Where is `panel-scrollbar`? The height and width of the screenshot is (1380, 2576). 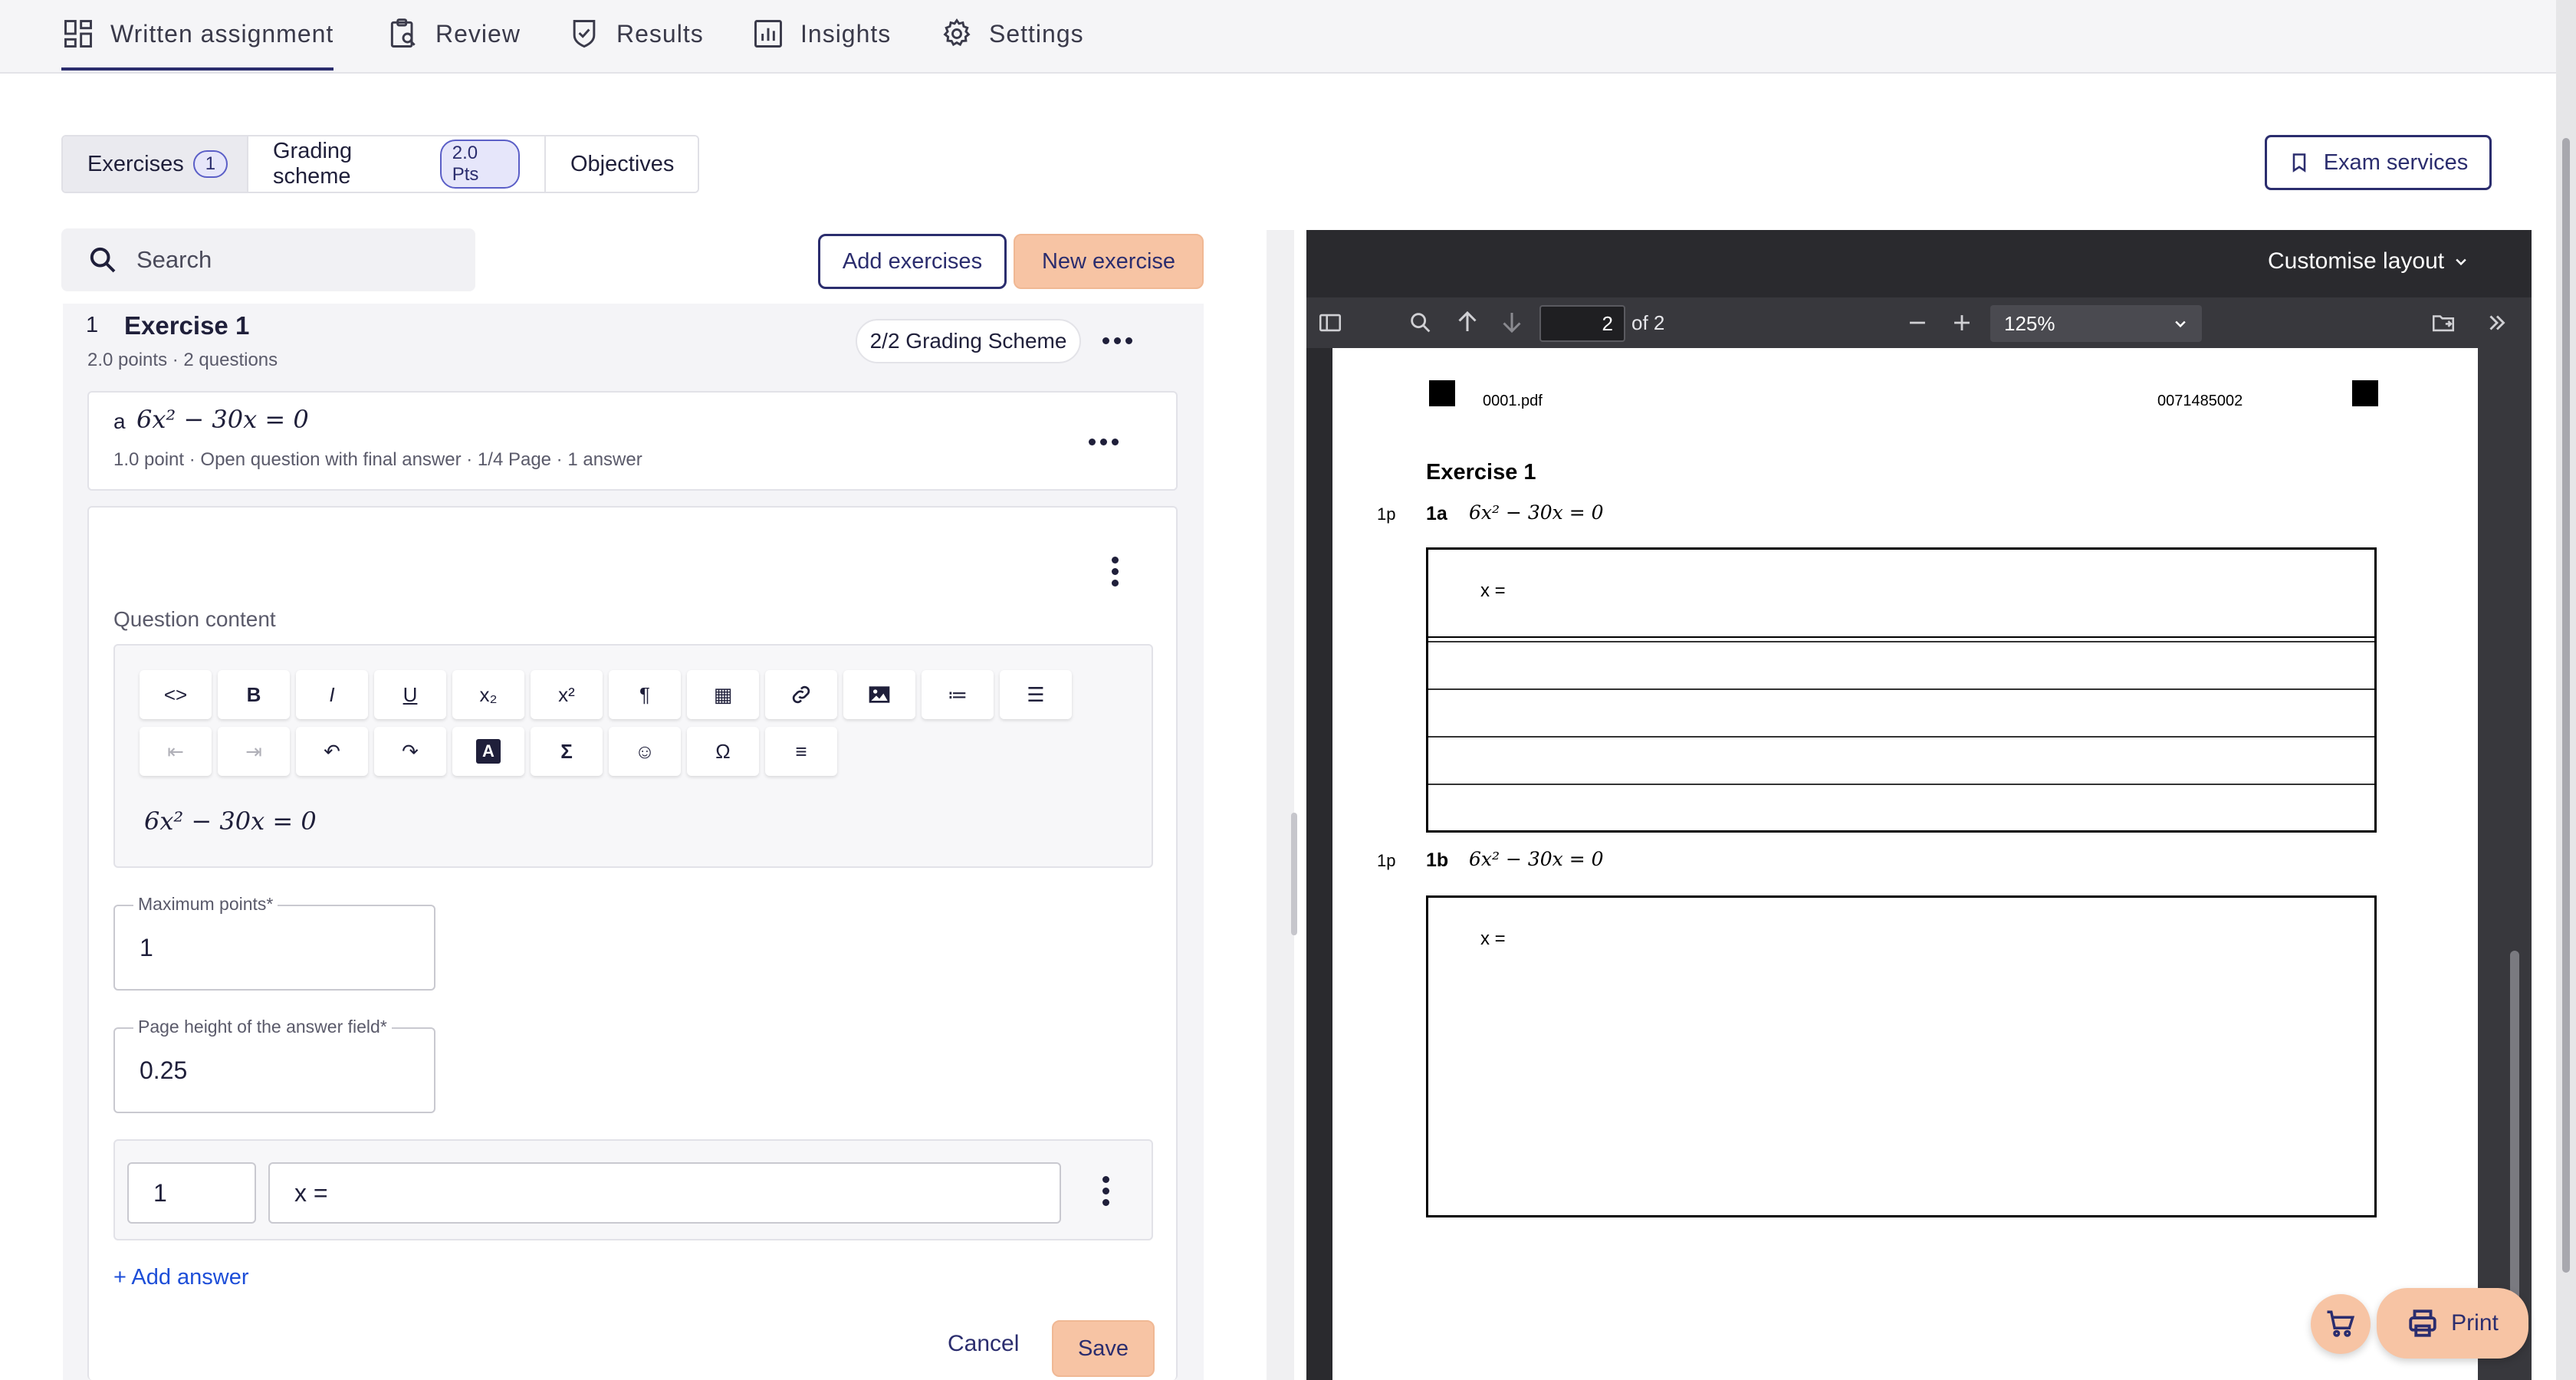 panel-scrollbar is located at coordinates (1280, 805).